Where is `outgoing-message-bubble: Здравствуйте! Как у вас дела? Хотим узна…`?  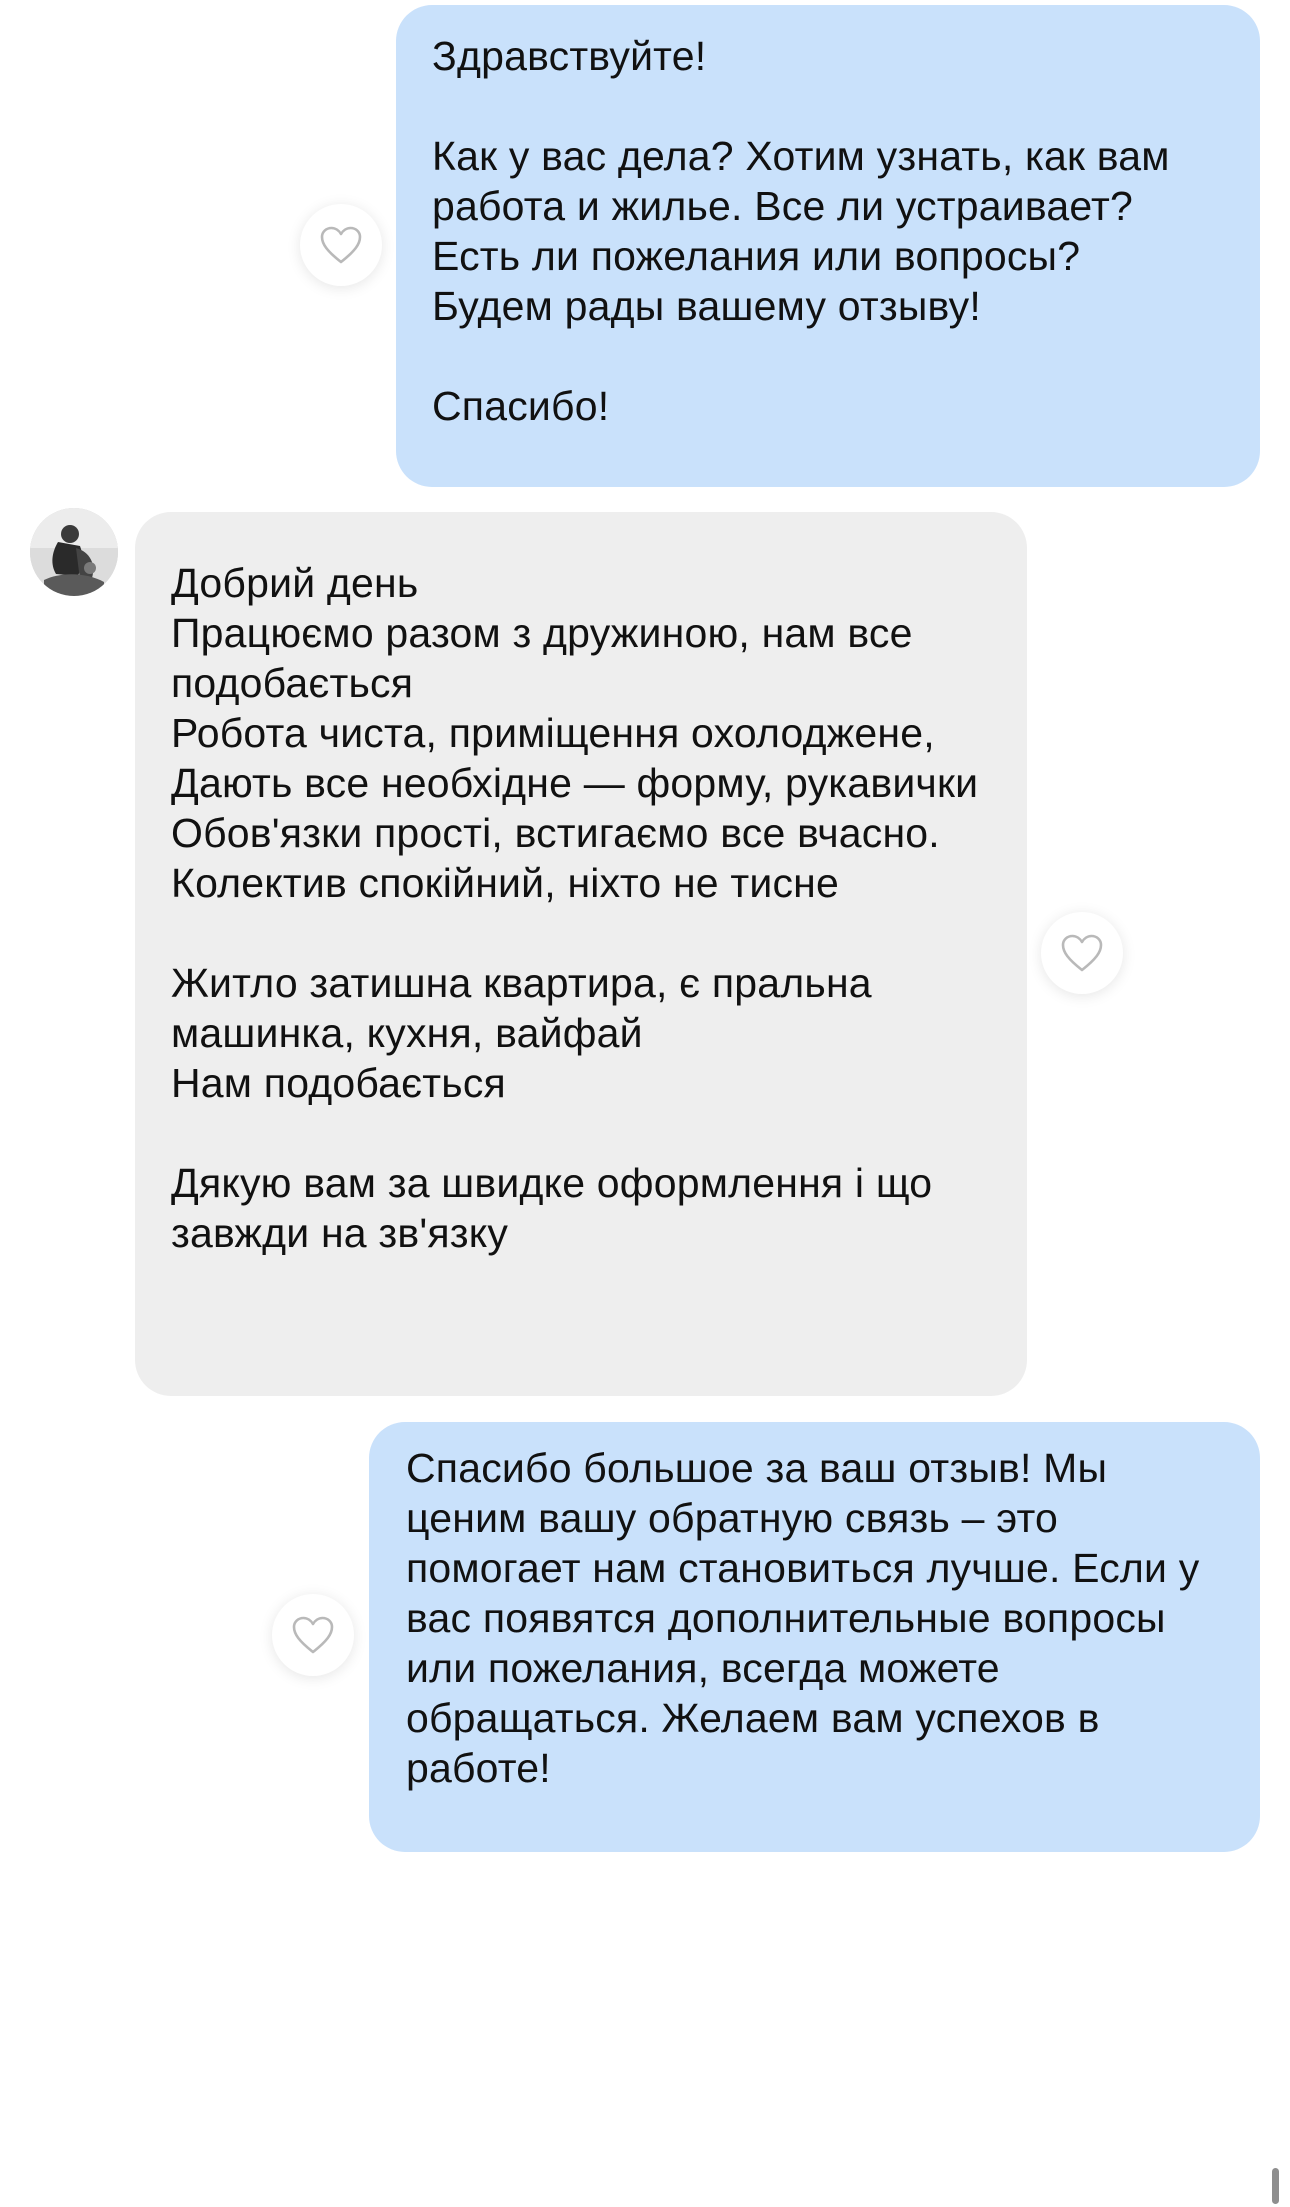
outgoing-message-bubble: Здравствуйте! Как у вас дела? Хотим узна… is located at coordinates (828, 246).